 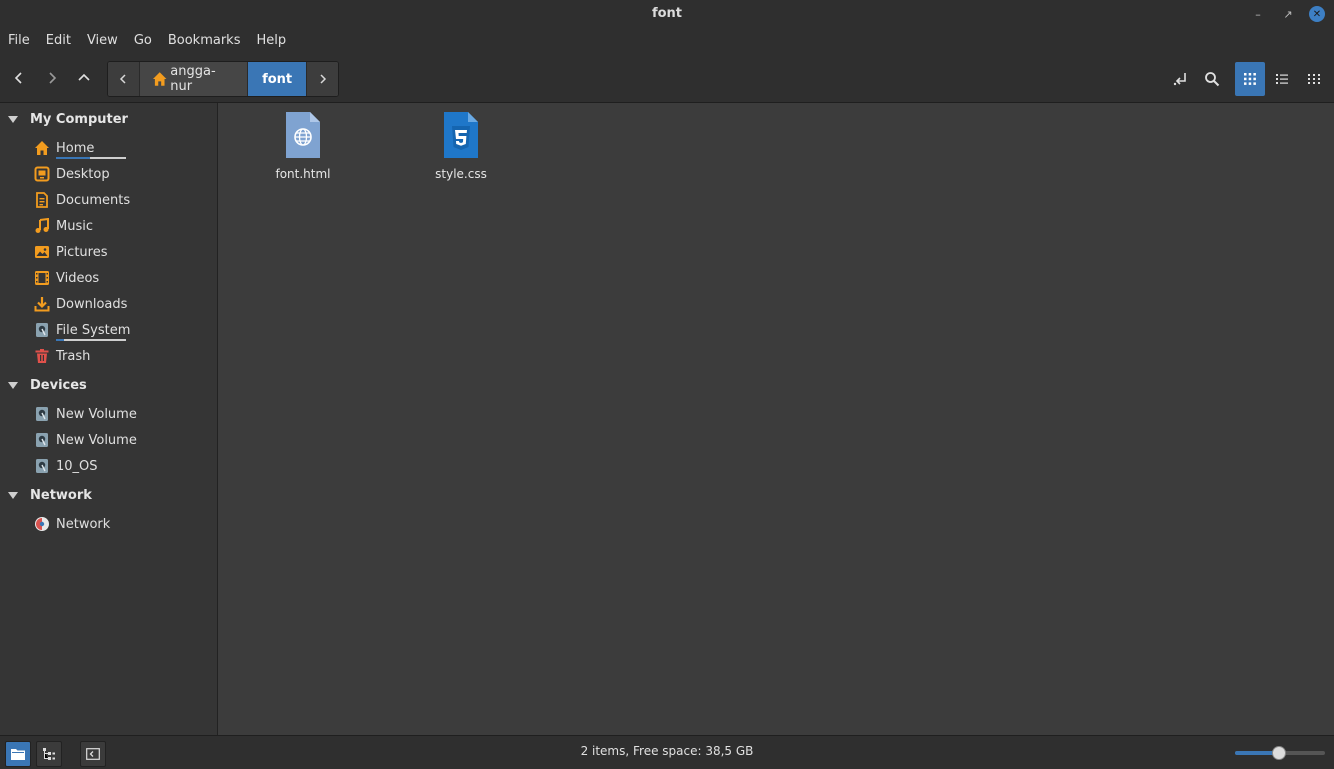 What do you see at coordinates (667, 41) in the screenshot?
I see `menu-bar: File Edit View Go Bookmarks Help` at bounding box center [667, 41].